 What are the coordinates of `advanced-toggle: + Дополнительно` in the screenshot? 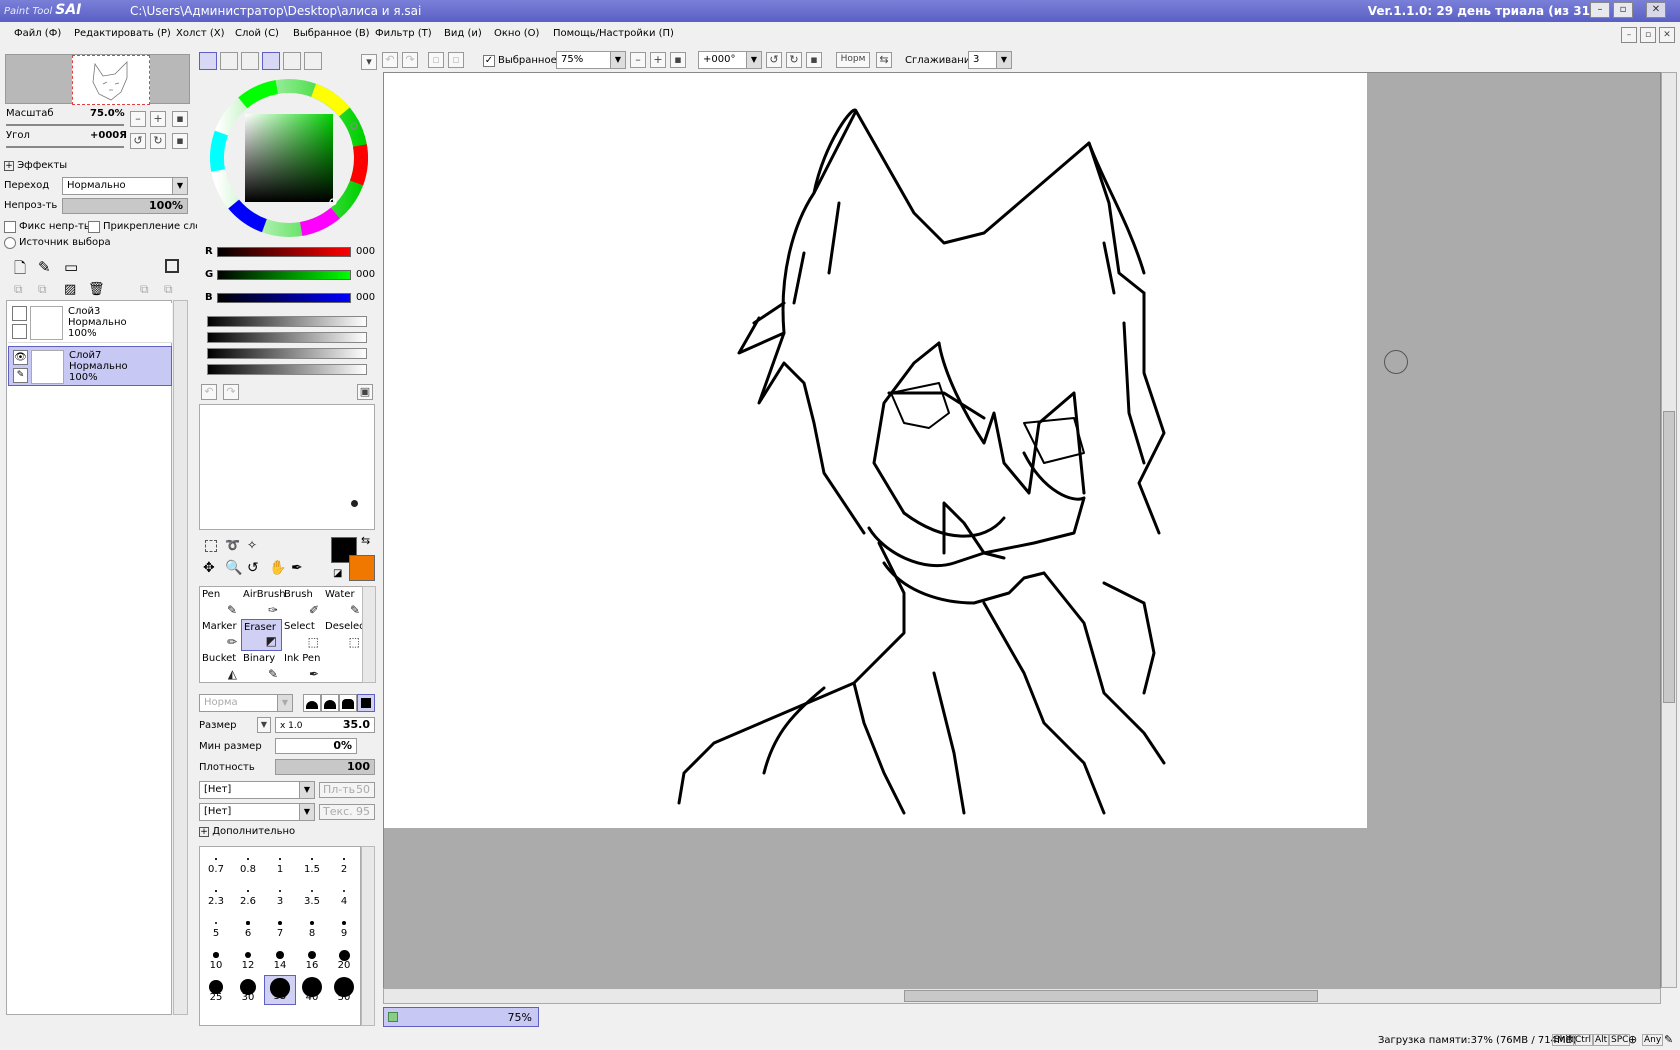 It's located at (247, 831).